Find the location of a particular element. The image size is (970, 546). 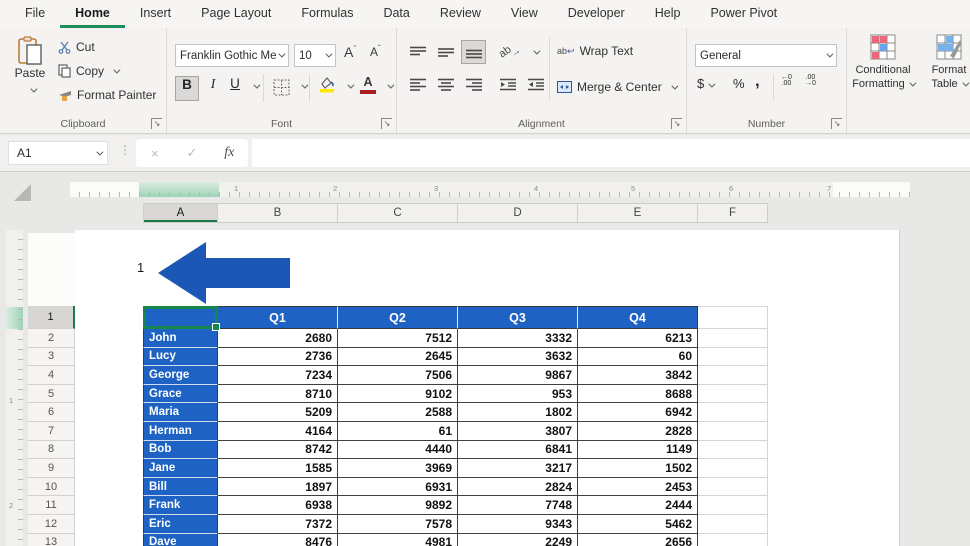

align-middle-button is located at coordinates (445, 52).